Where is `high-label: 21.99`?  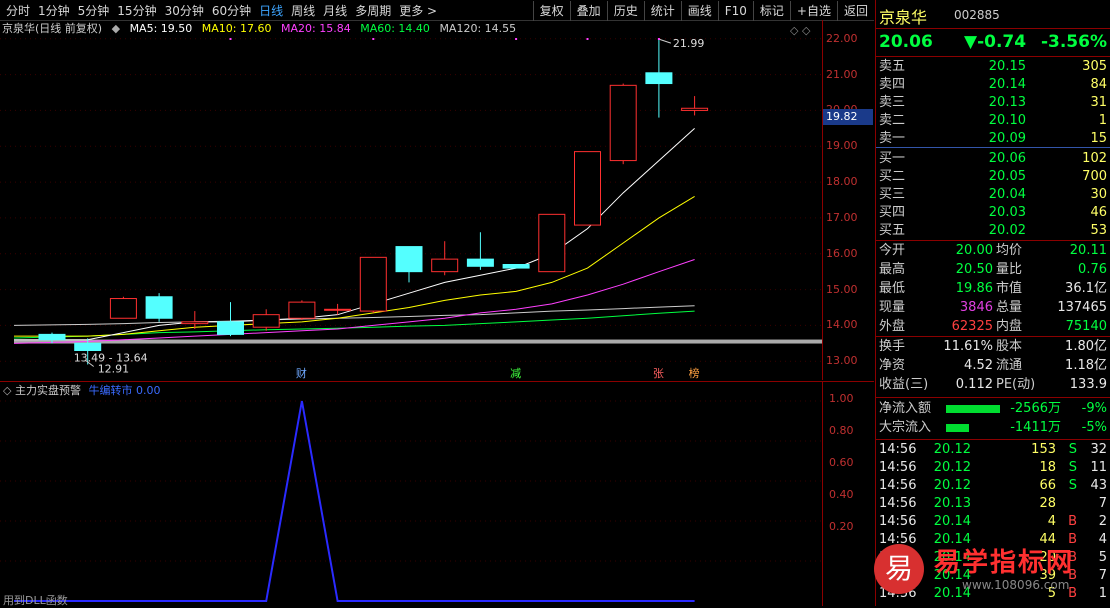 high-label: 21.99 is located at coordinates (689, 43).